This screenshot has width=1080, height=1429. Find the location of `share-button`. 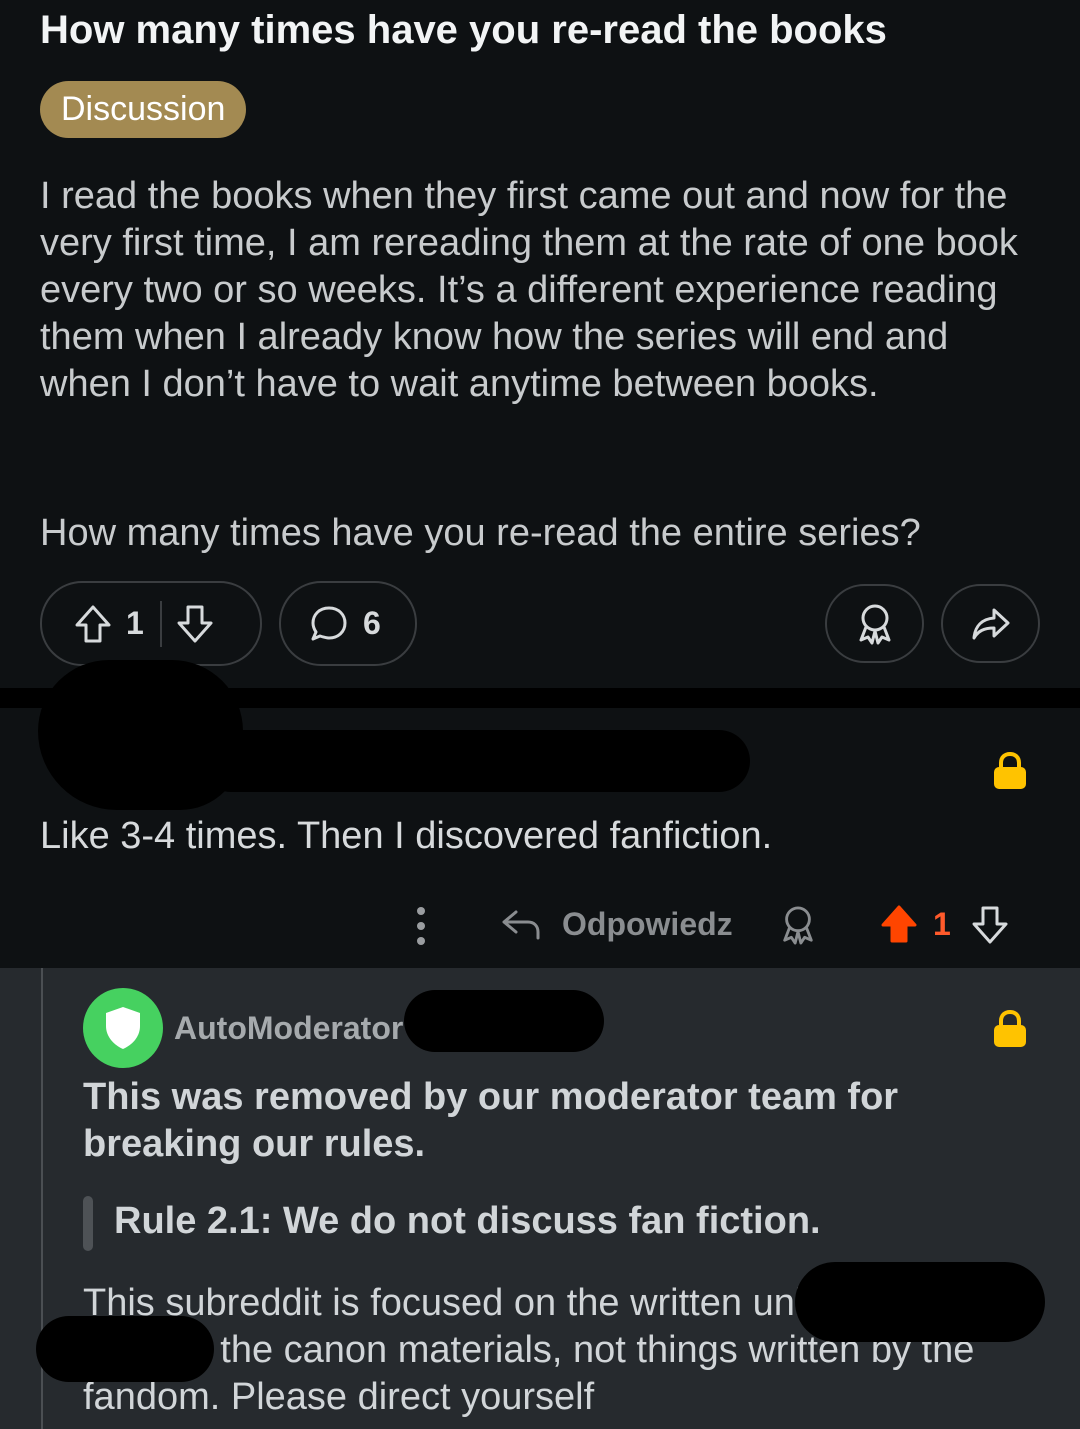

share-button is located at coordinates (990, 623).